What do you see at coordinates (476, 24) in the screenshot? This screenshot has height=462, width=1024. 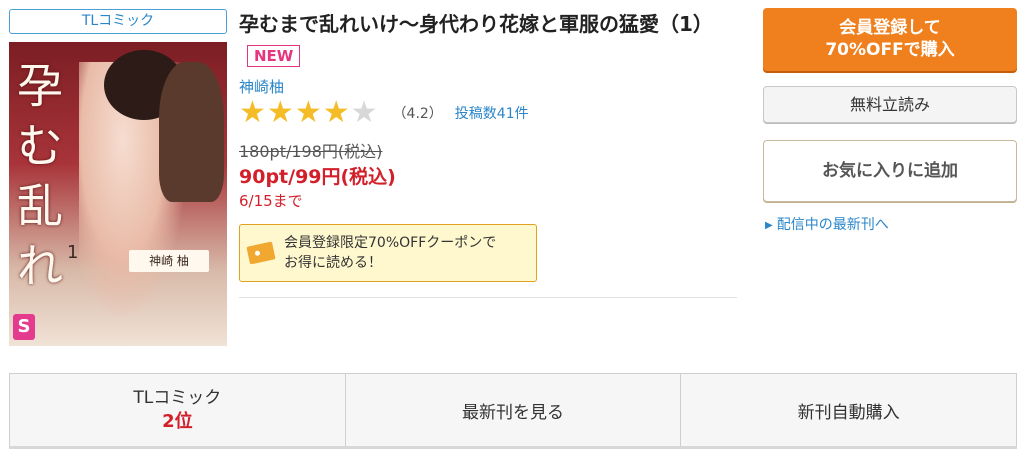 I see `book-title-text: 孕むまで乱れいけ〜身代わり花嫁と軍服の猛愛（1）` at bounding box center [476, 24].